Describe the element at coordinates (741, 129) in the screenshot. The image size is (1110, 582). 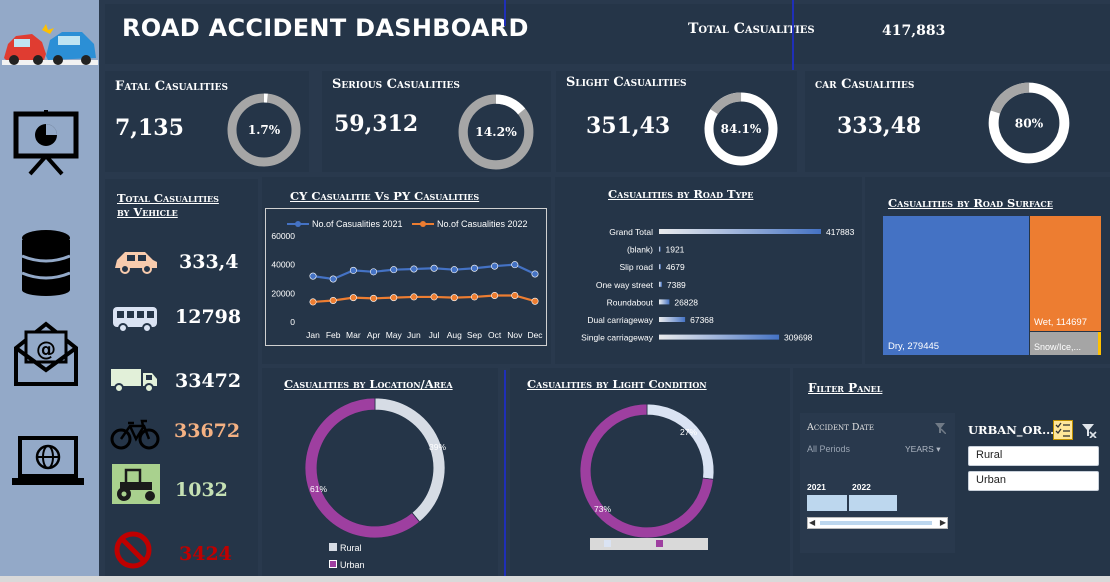
I see `kpi-ring-chart: 84.1%` at that location.